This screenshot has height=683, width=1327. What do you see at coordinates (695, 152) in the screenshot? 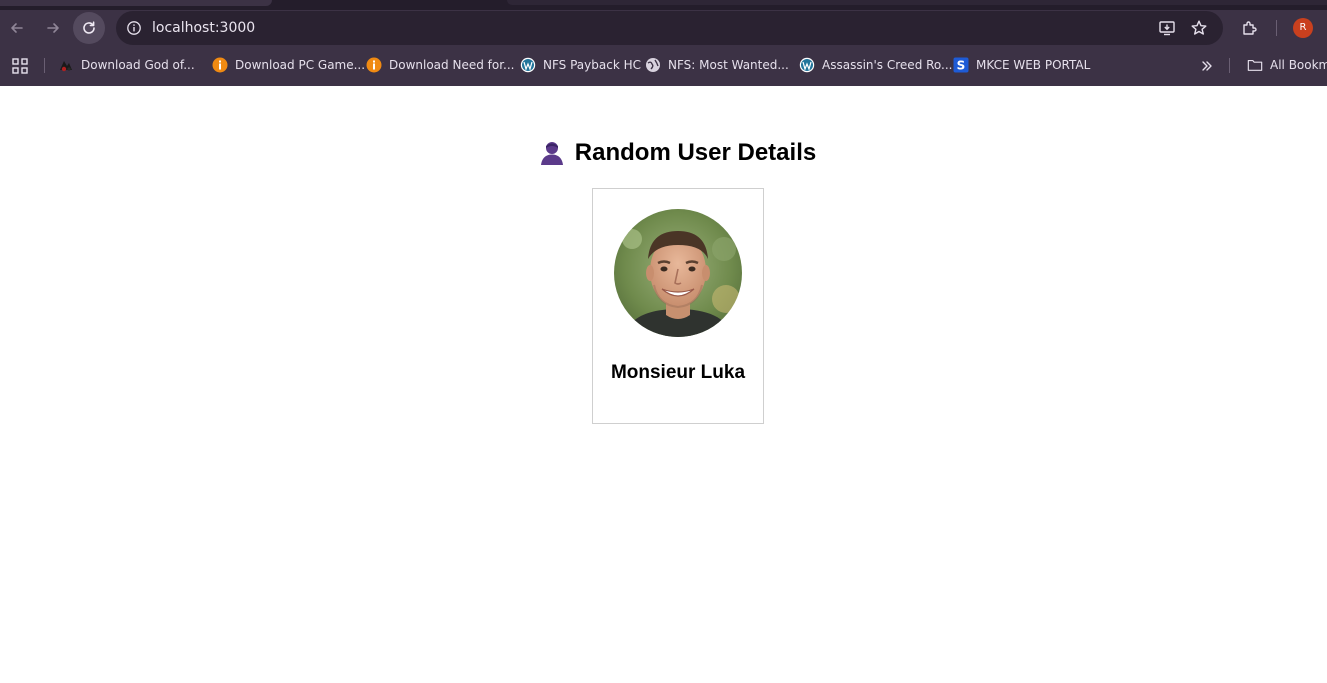
I see `page-title: Random User Details` at bounding box center [695, 152].